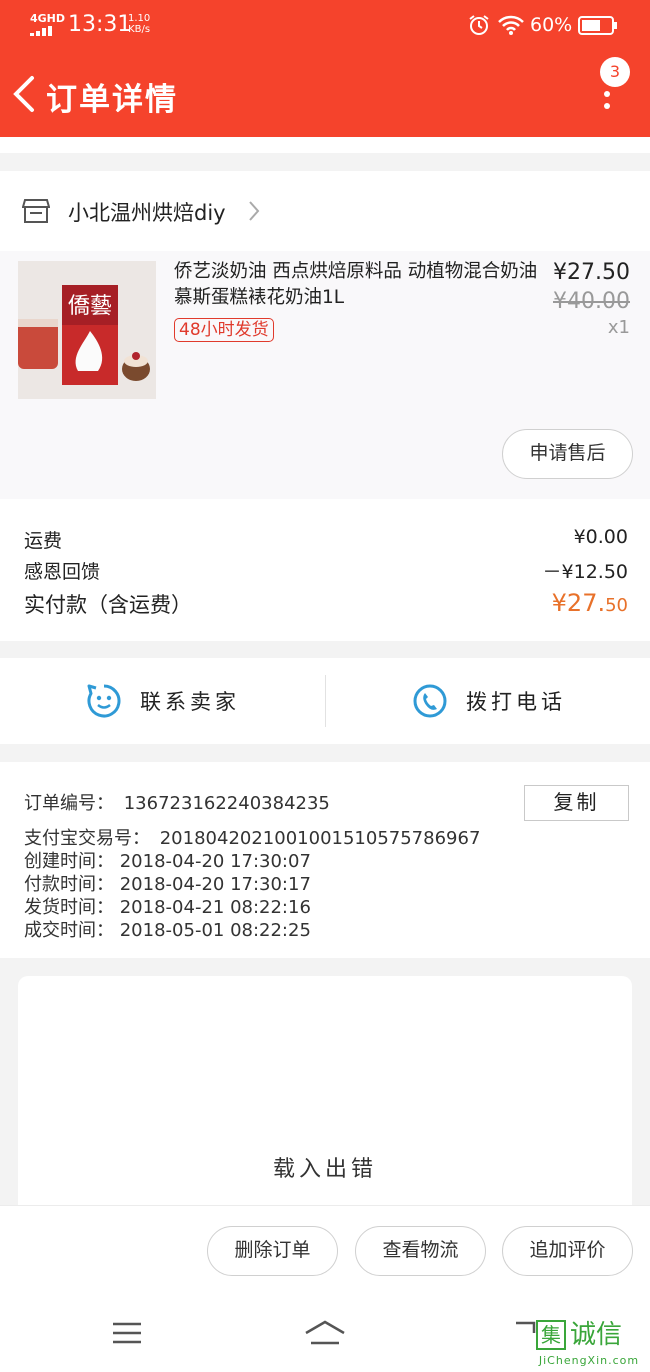 The width and height of the screenshot is (650, 1372). Describe the element at coordinates (127, 1333) in the screenshot. I see `menu-icon` at that location.